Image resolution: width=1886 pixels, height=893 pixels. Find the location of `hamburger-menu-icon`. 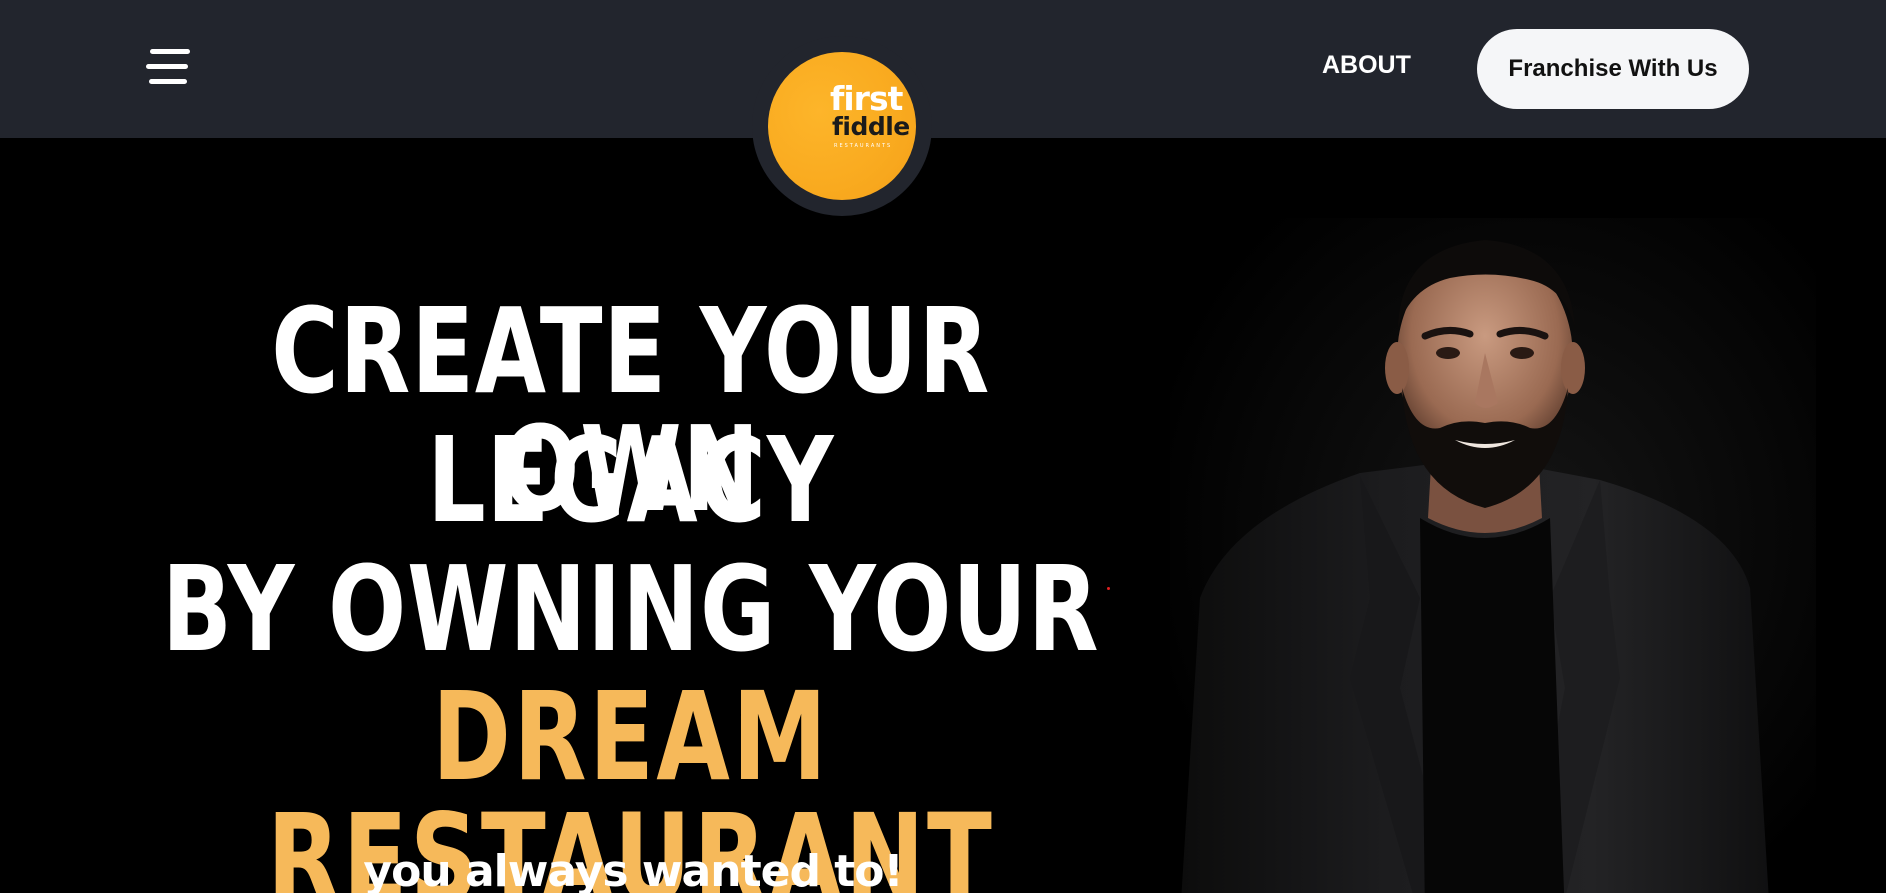

hamburger-menu-icon is located at coordinates (169, 67).